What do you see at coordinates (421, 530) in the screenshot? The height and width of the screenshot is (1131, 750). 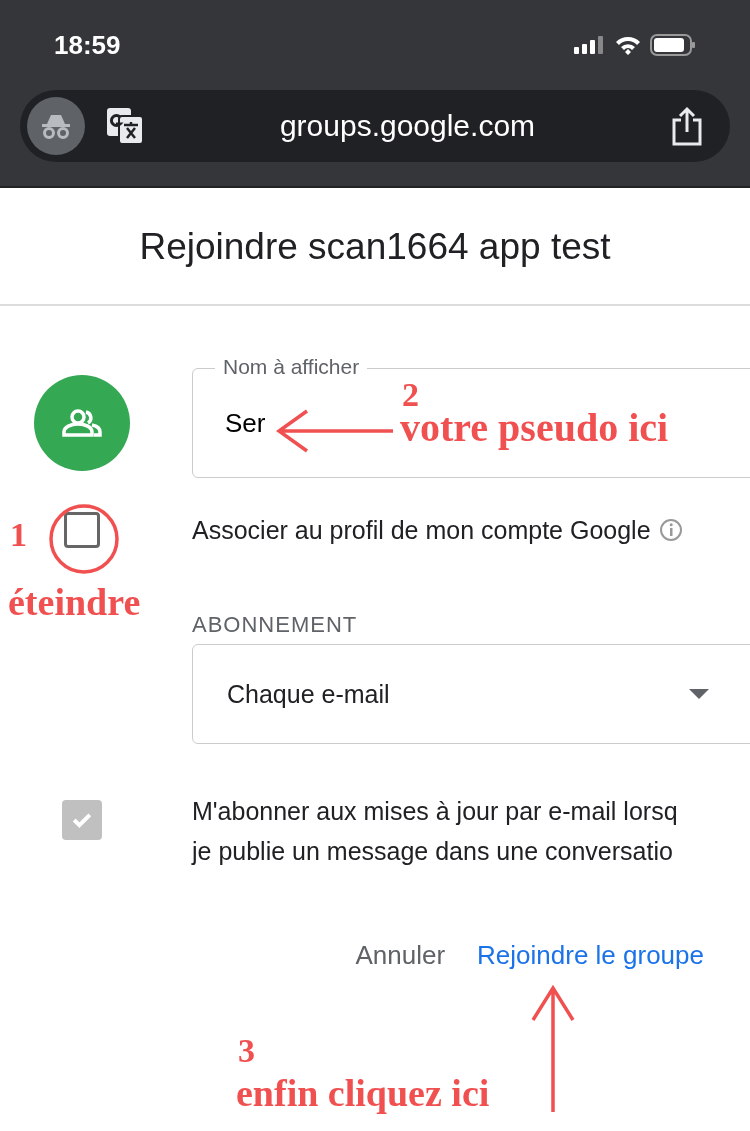 I see `profile-checkbox-label: Associer au profil de mon compte Google` at bounding box center [421, 530].